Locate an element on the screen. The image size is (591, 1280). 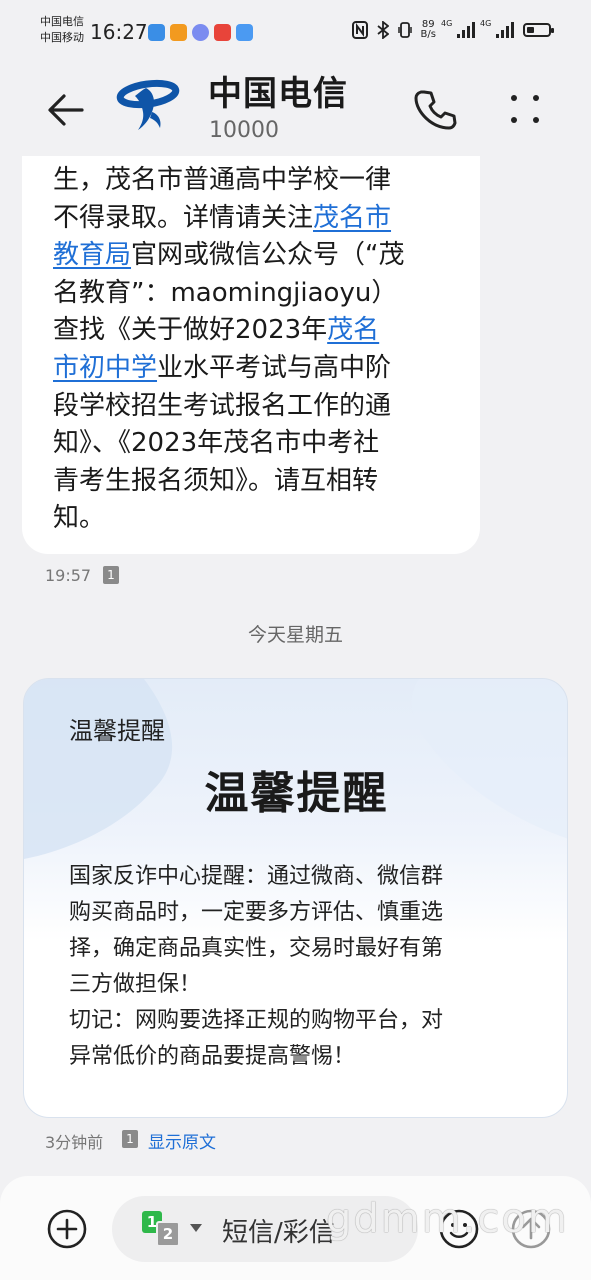
card-body-line: 择，确定商品真实性，交易时最好有第 is located at coordinates (256, 948).